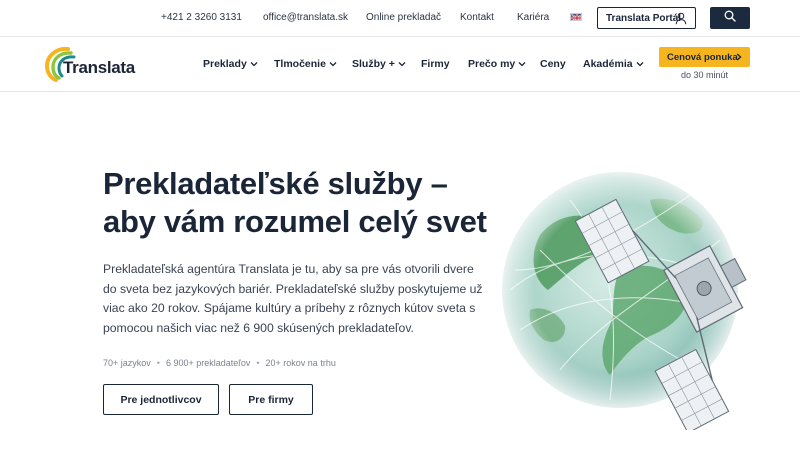 This screenshot has width=800, height=450. I want to click on hero-title-line1: Prekladateľské služby –, so click(275, 183).